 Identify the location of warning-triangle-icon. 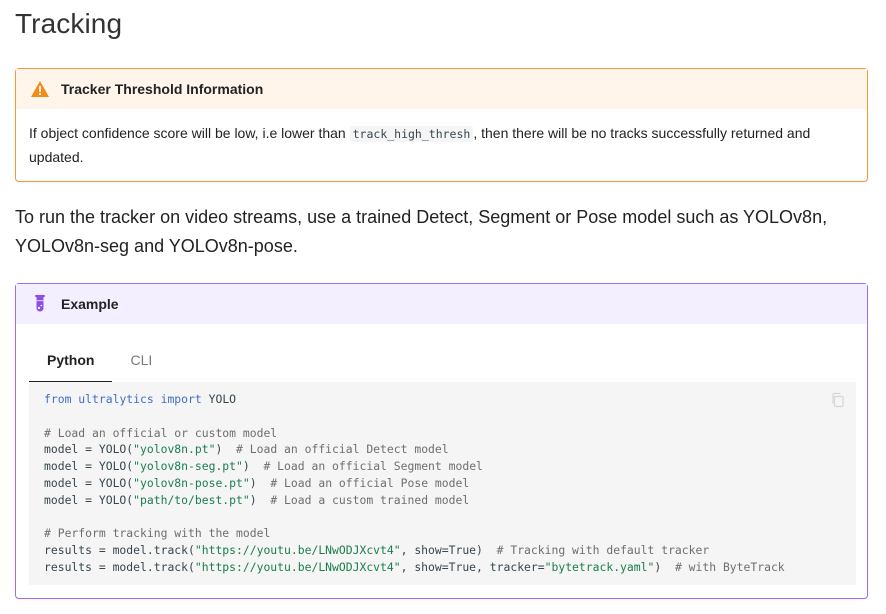
(40, 89).